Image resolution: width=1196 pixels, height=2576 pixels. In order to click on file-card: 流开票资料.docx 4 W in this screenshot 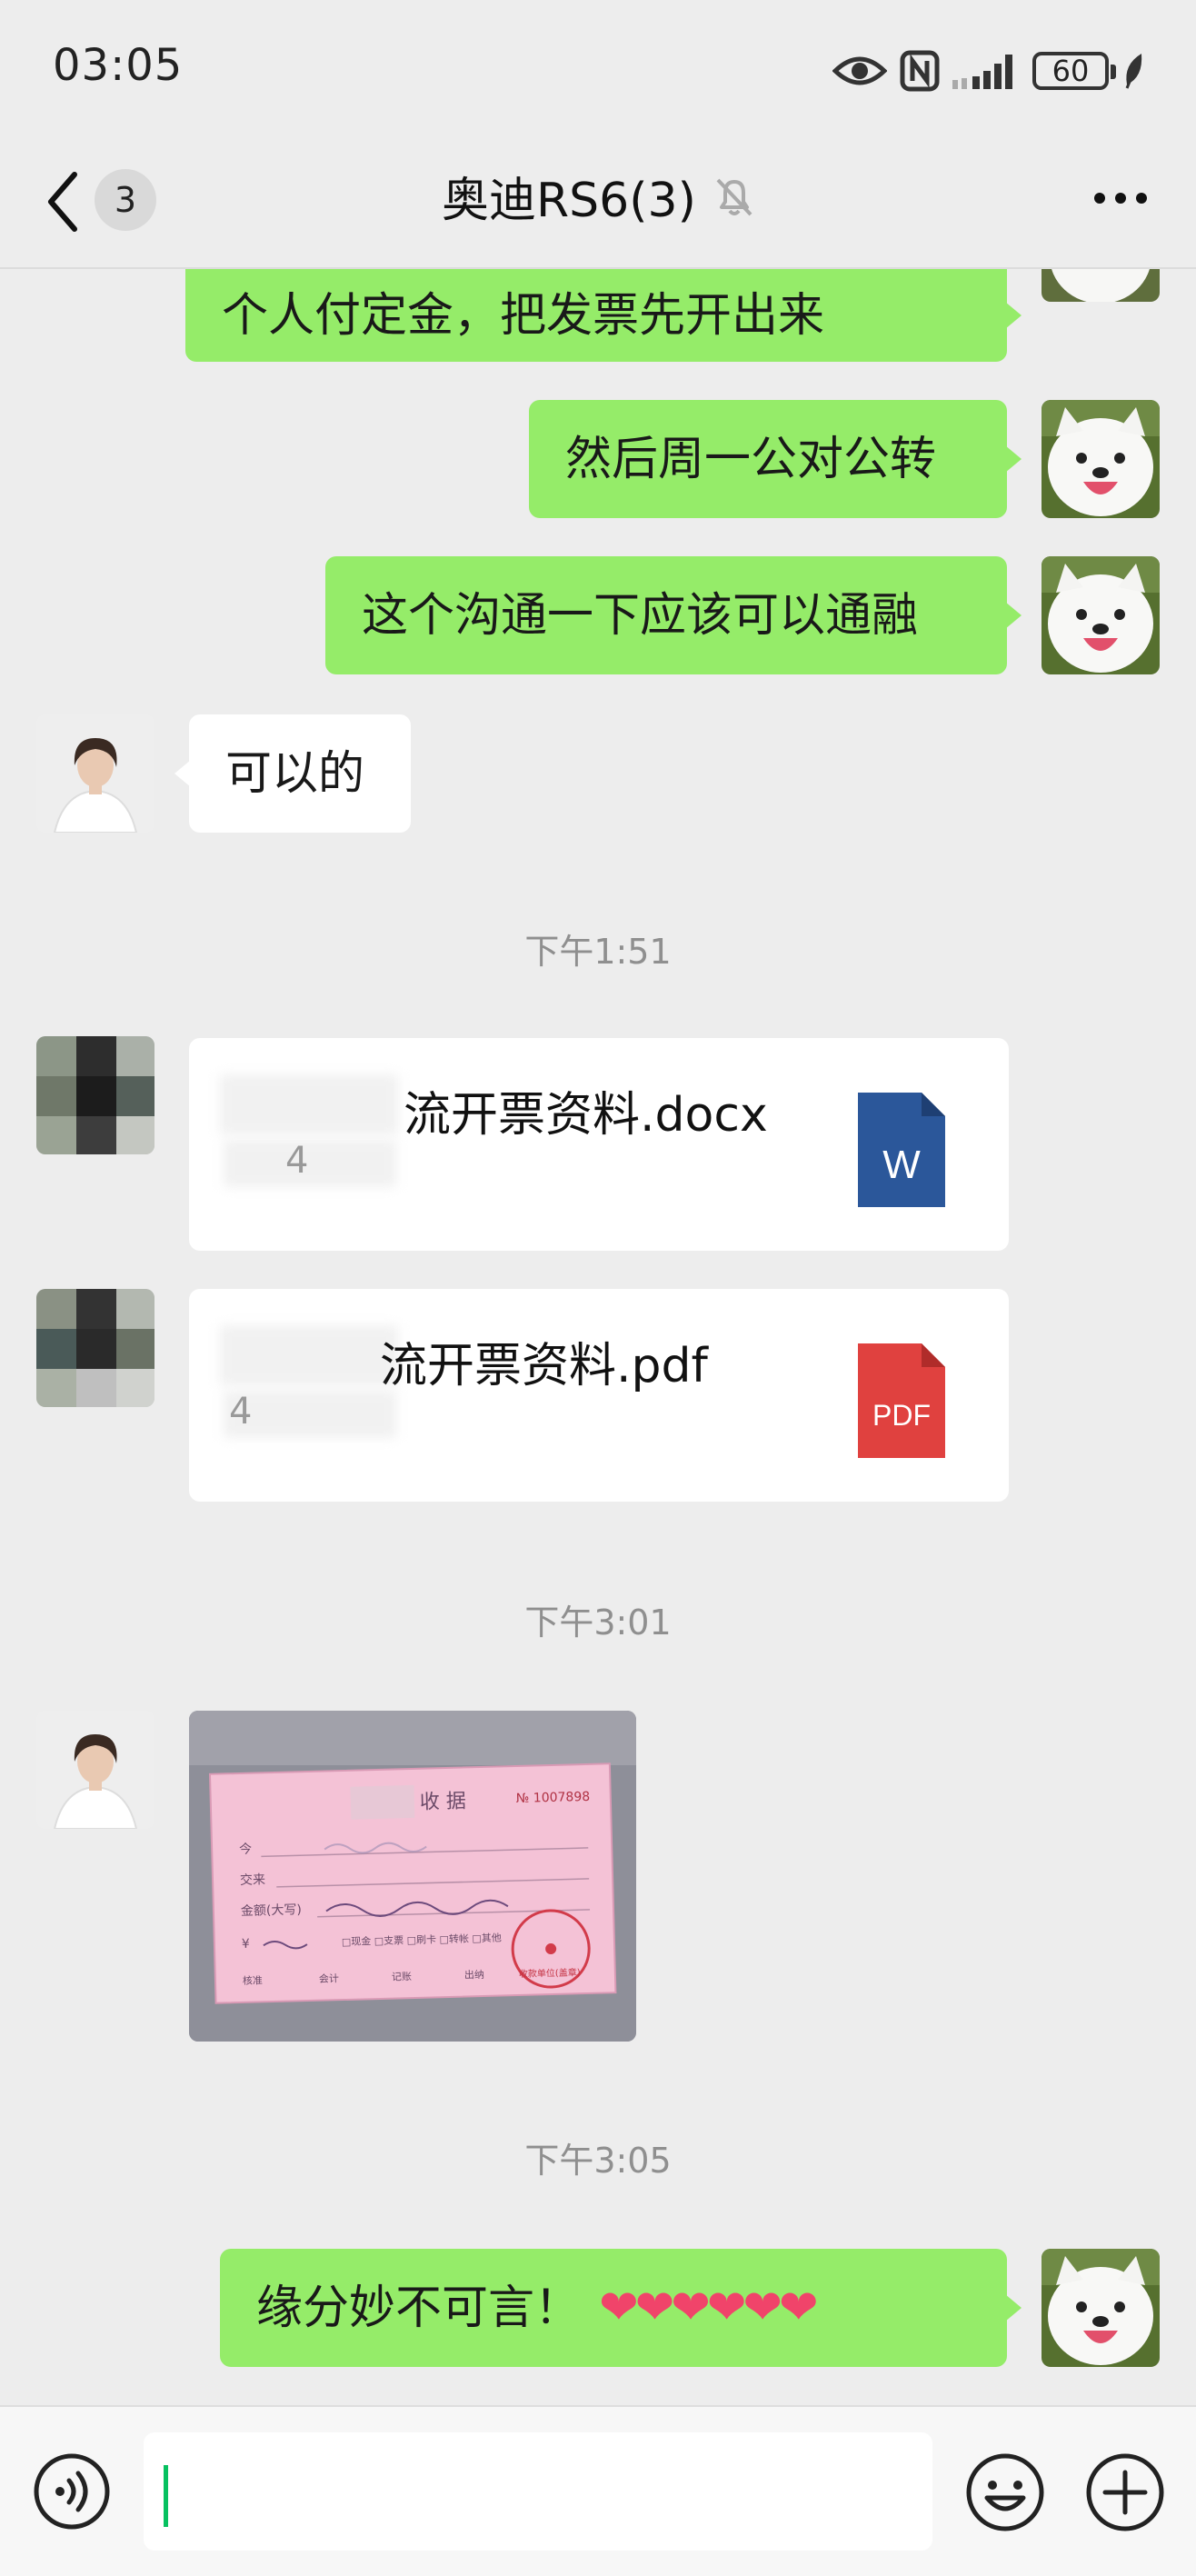, I will do `click(599, 1144)`.